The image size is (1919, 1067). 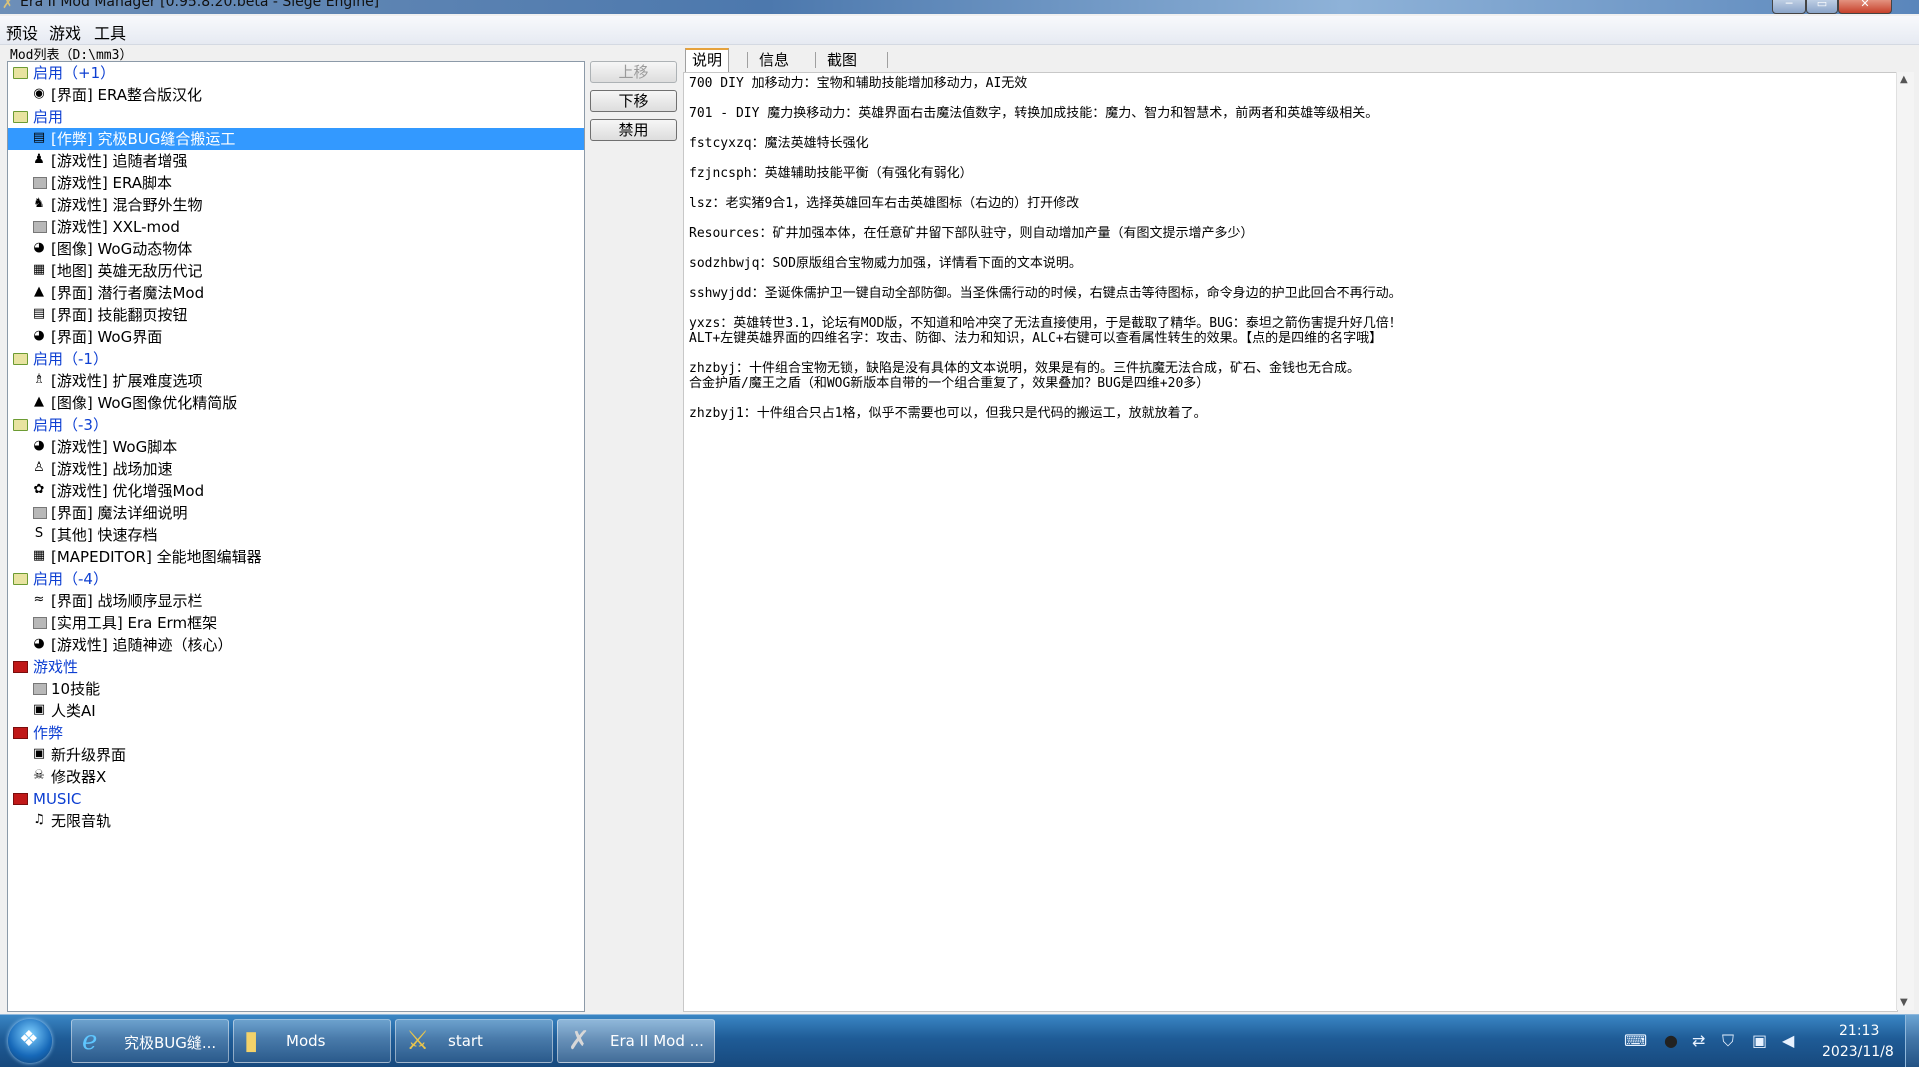 I want to click on mod-group: MUSIC, so click(x=296, y=799).